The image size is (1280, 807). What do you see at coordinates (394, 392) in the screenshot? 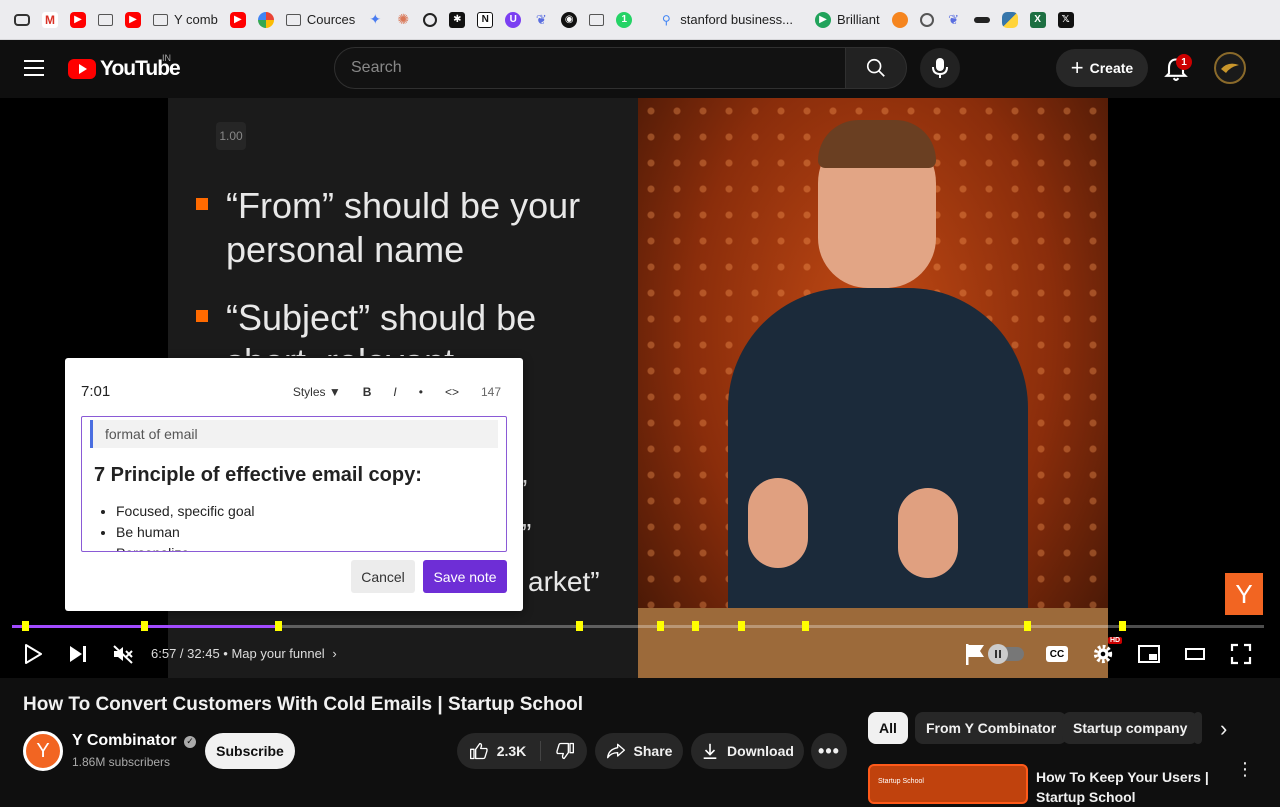
I see `italic-button: I` at bounding box center [394, 392].